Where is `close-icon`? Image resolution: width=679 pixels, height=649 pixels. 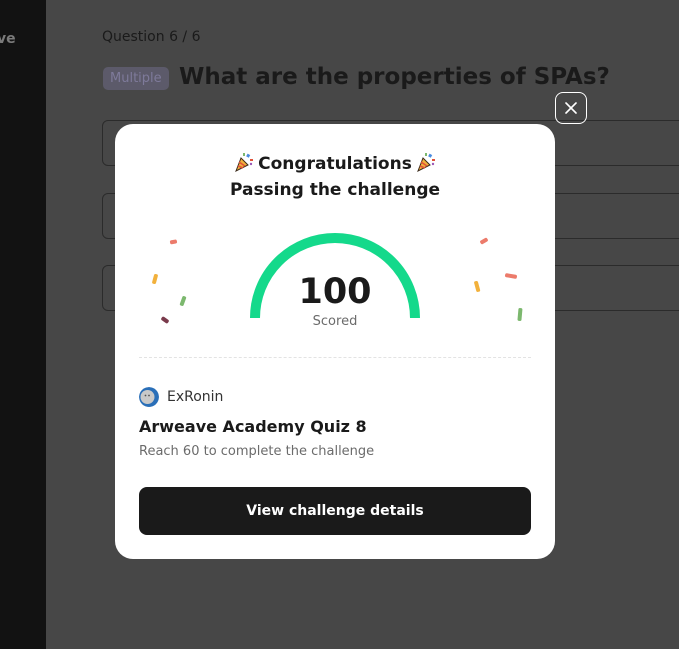
close-icon is located at coordinates (571, 108).